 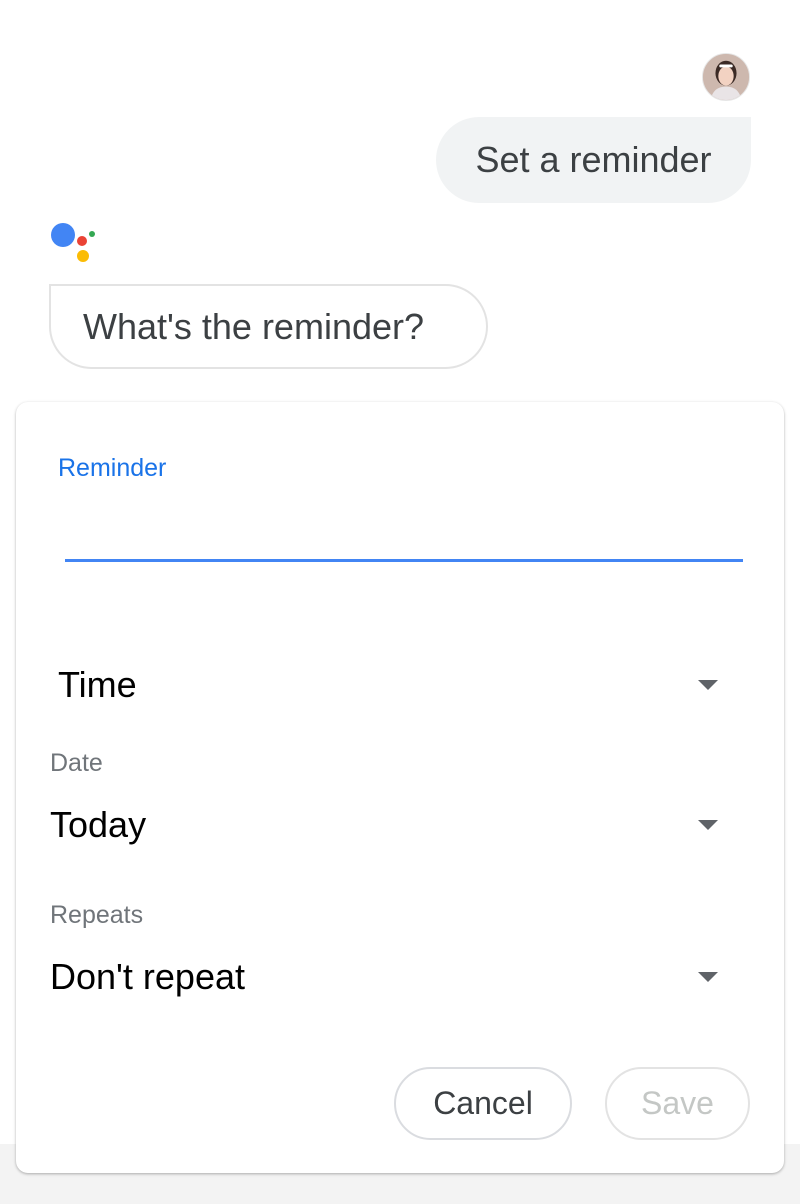 What do you see at coordinates (400, 825) in the screenshot?
I see `date-dropdown: Today` at bounding box center [400, 825].